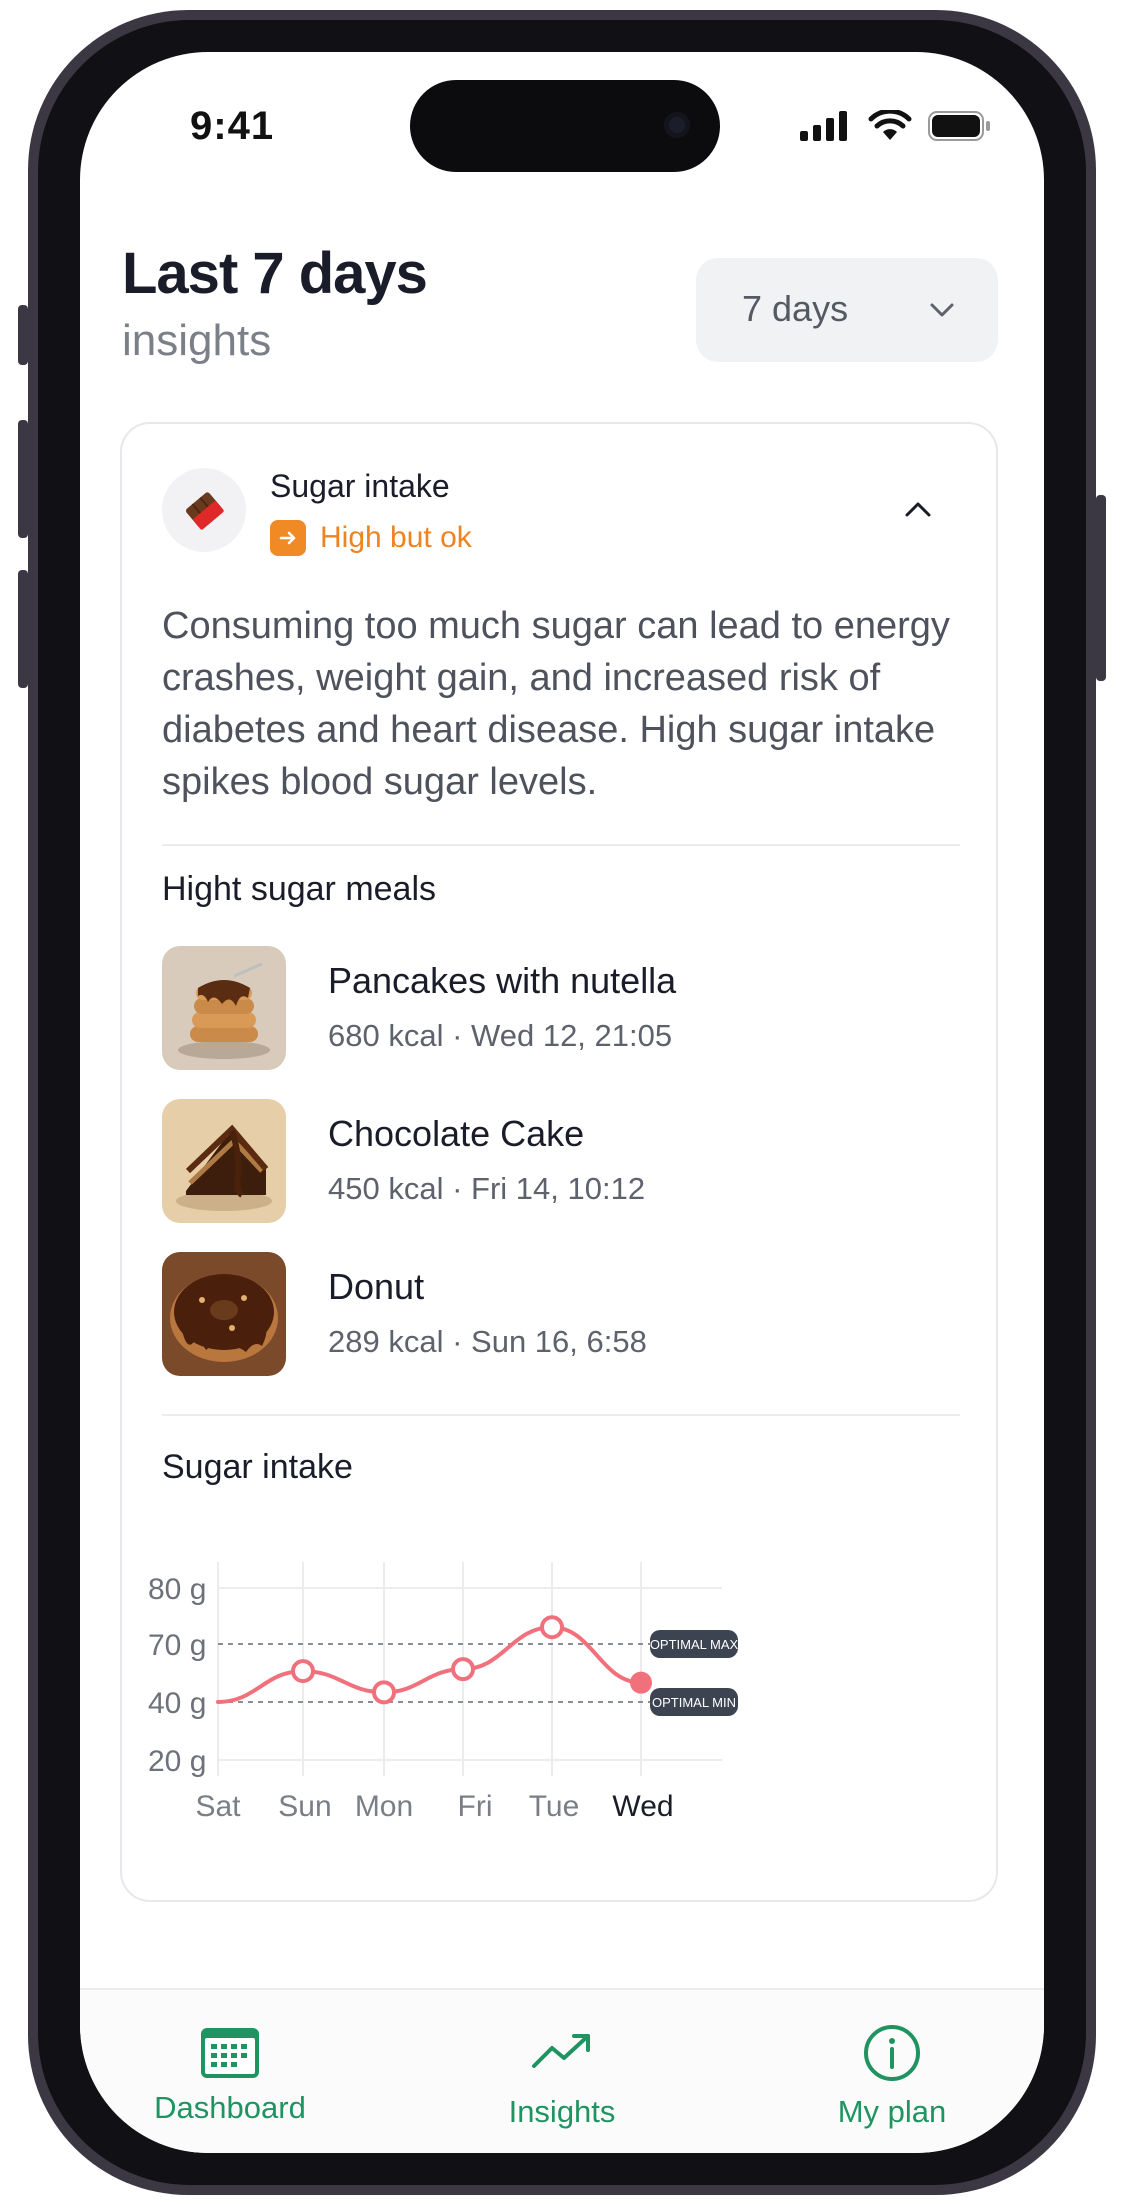 The width and height of the screenshot is (1124, 2205). I want to click on tab-insights: Insights, so click(562, 2070).